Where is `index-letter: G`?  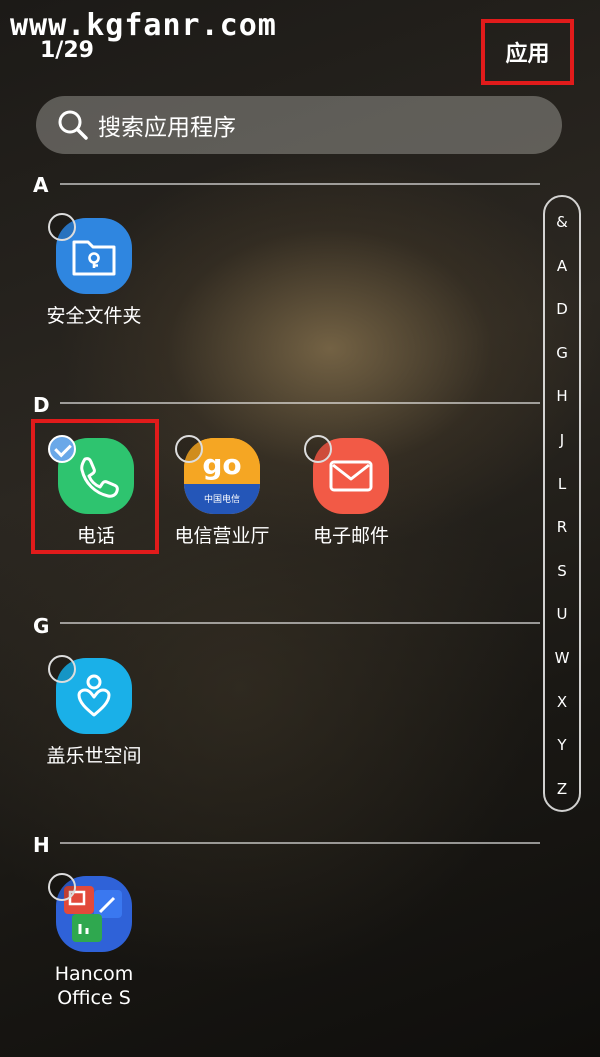
index-letter: G is located at coordinates (562, 353).